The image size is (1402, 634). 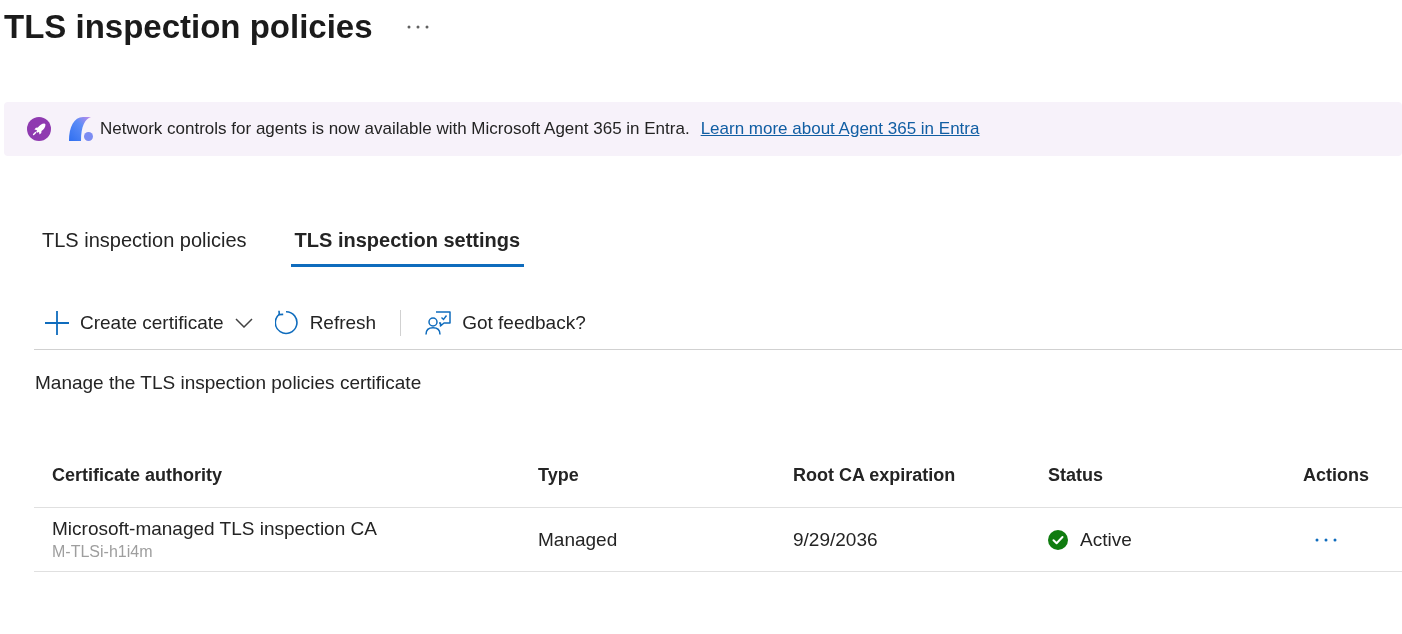 What do you see at coordinates (1076, 475) in the screenshot?
I see `column-header: Status` at bounding box center [1076, 475].